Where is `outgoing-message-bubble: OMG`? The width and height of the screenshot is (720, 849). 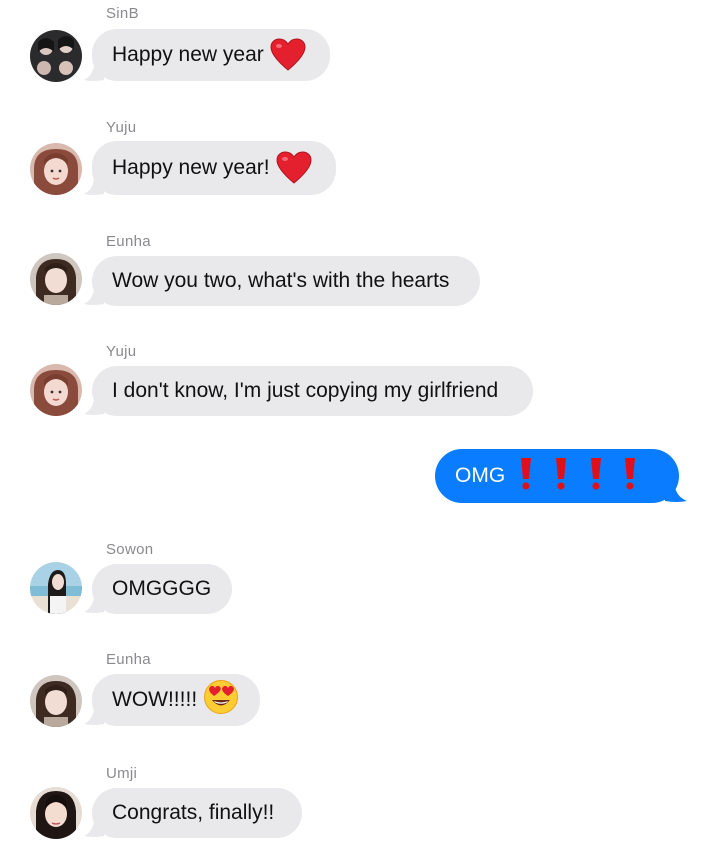 outgoing-message-bubble: OMG is located at coordinates (557, 476).